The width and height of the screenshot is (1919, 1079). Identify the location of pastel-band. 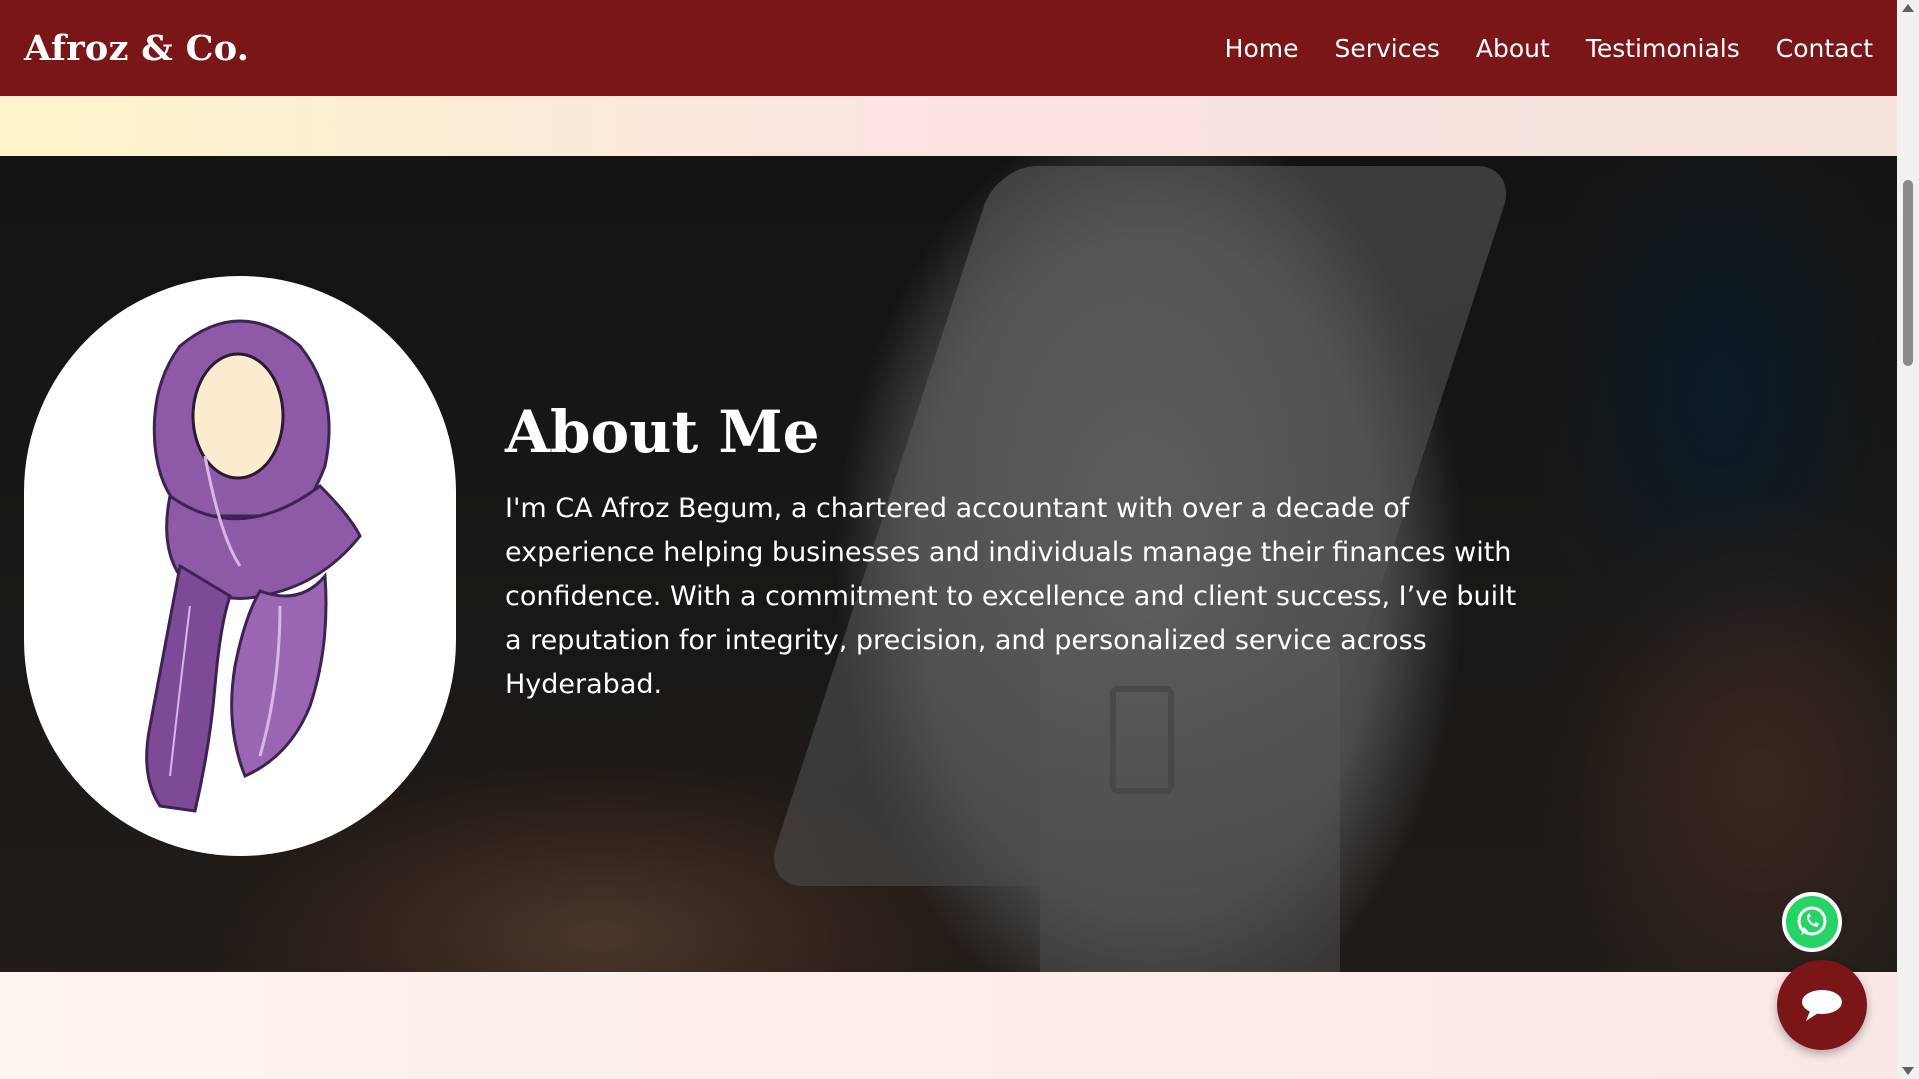
(948, 126).